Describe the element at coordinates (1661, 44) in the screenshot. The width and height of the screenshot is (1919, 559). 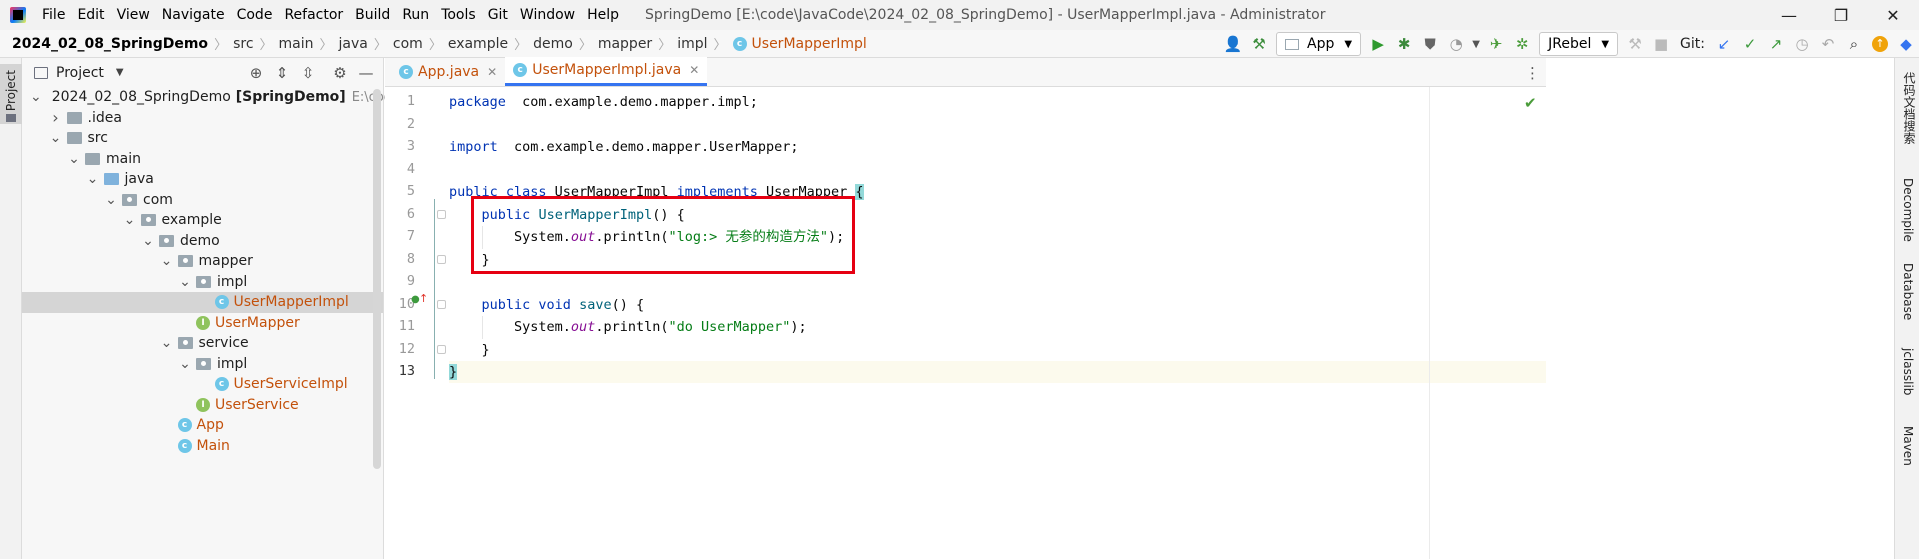
I see `stop-icon: ■` at that location.